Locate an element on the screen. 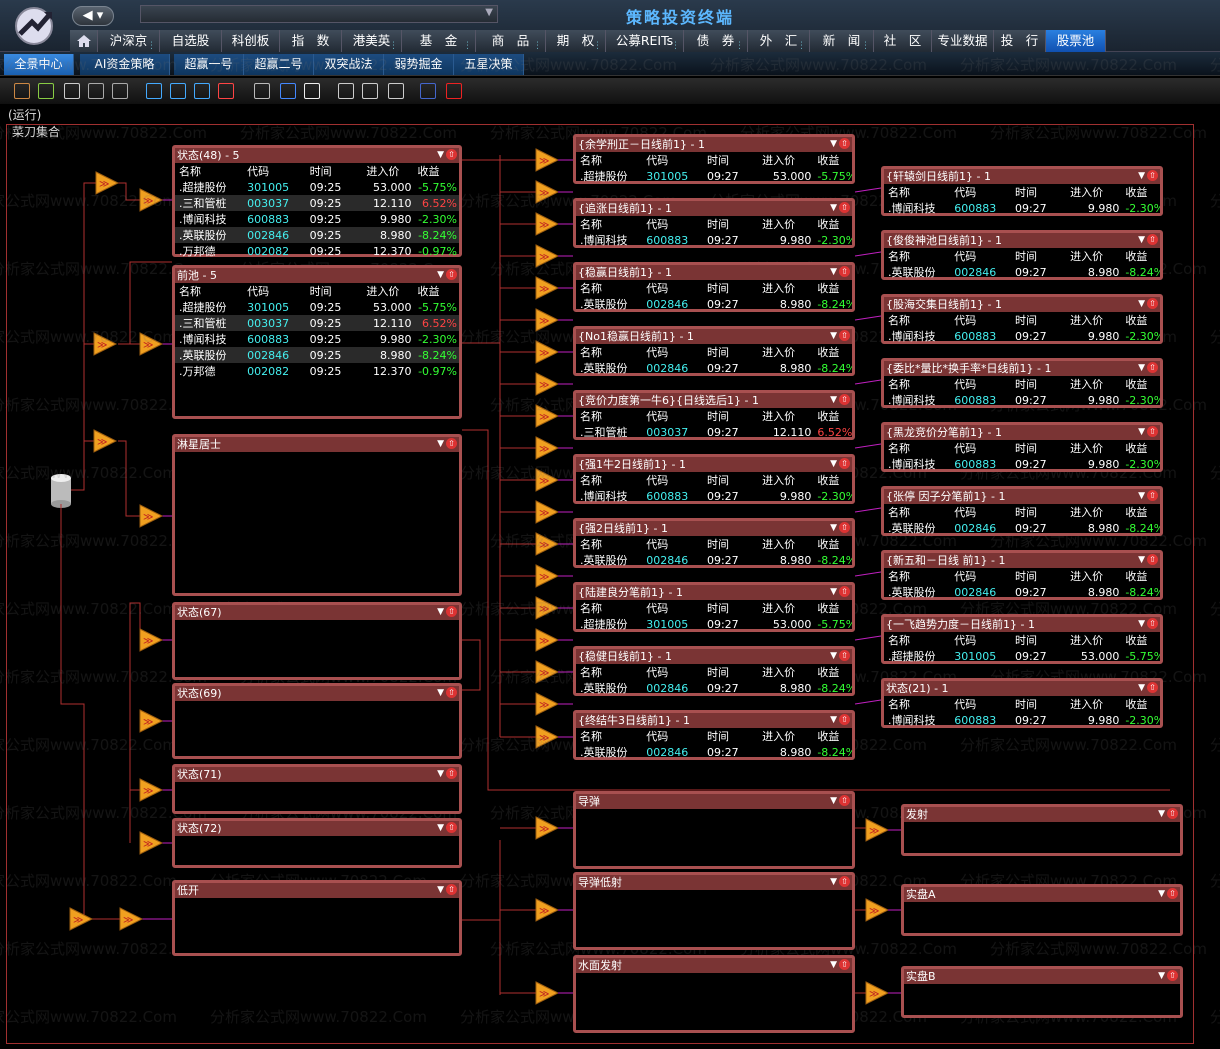  panel-header: 淋星居士 ▼ ⇧ is located at coordinates (317, 444).